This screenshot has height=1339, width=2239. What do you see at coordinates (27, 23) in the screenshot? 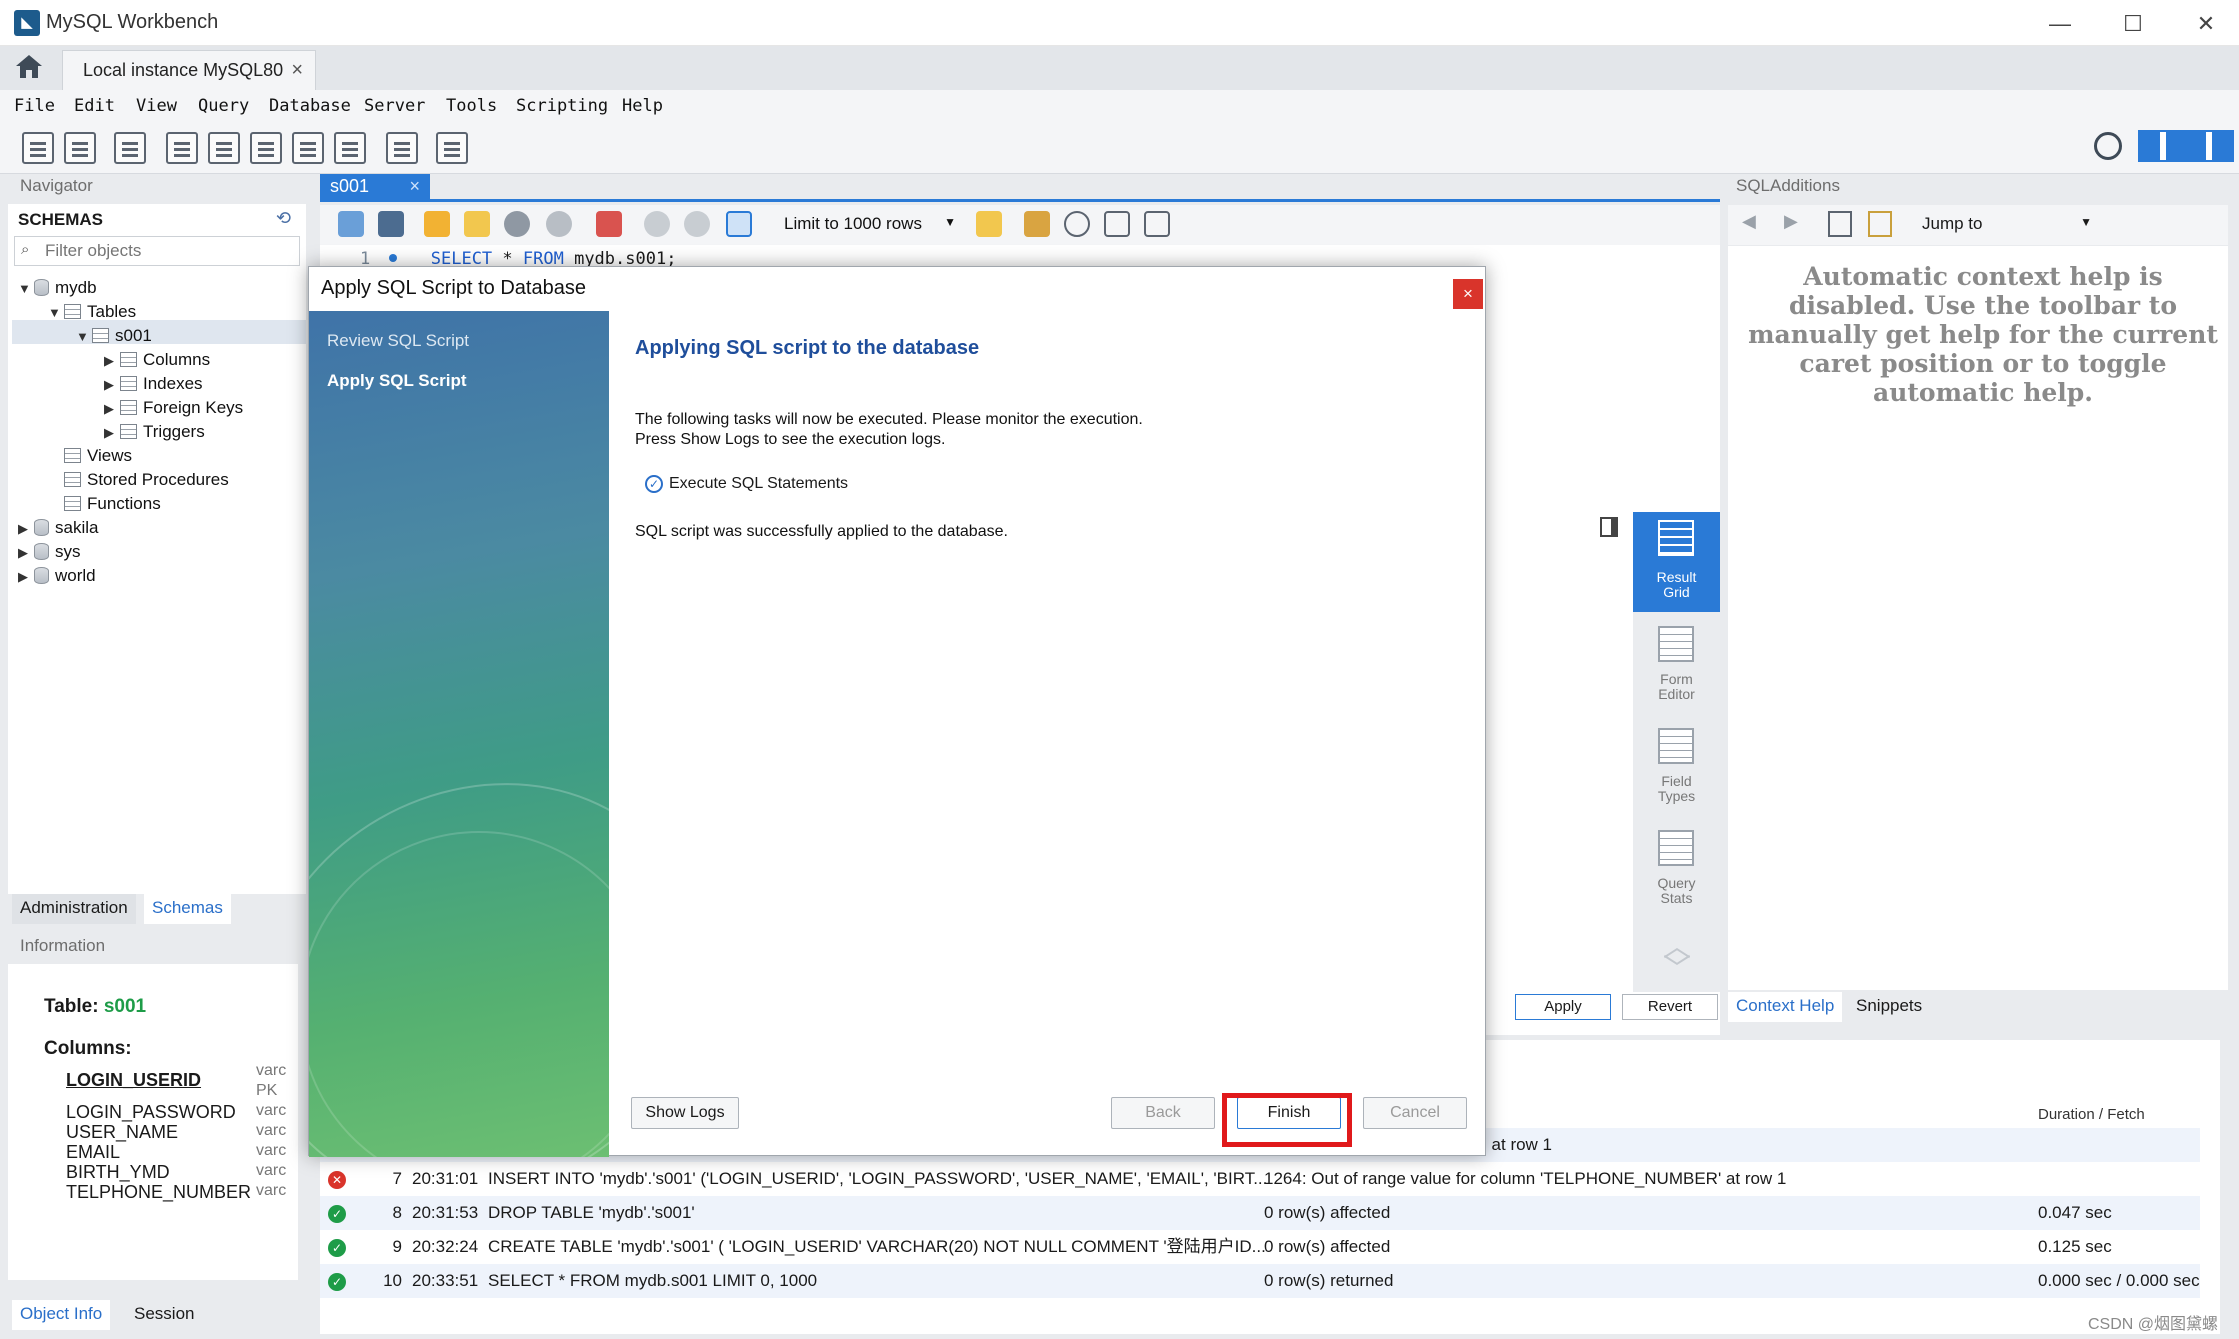
I see `mysql-workbench-icon: ◣` at bounding box center [27, 23].